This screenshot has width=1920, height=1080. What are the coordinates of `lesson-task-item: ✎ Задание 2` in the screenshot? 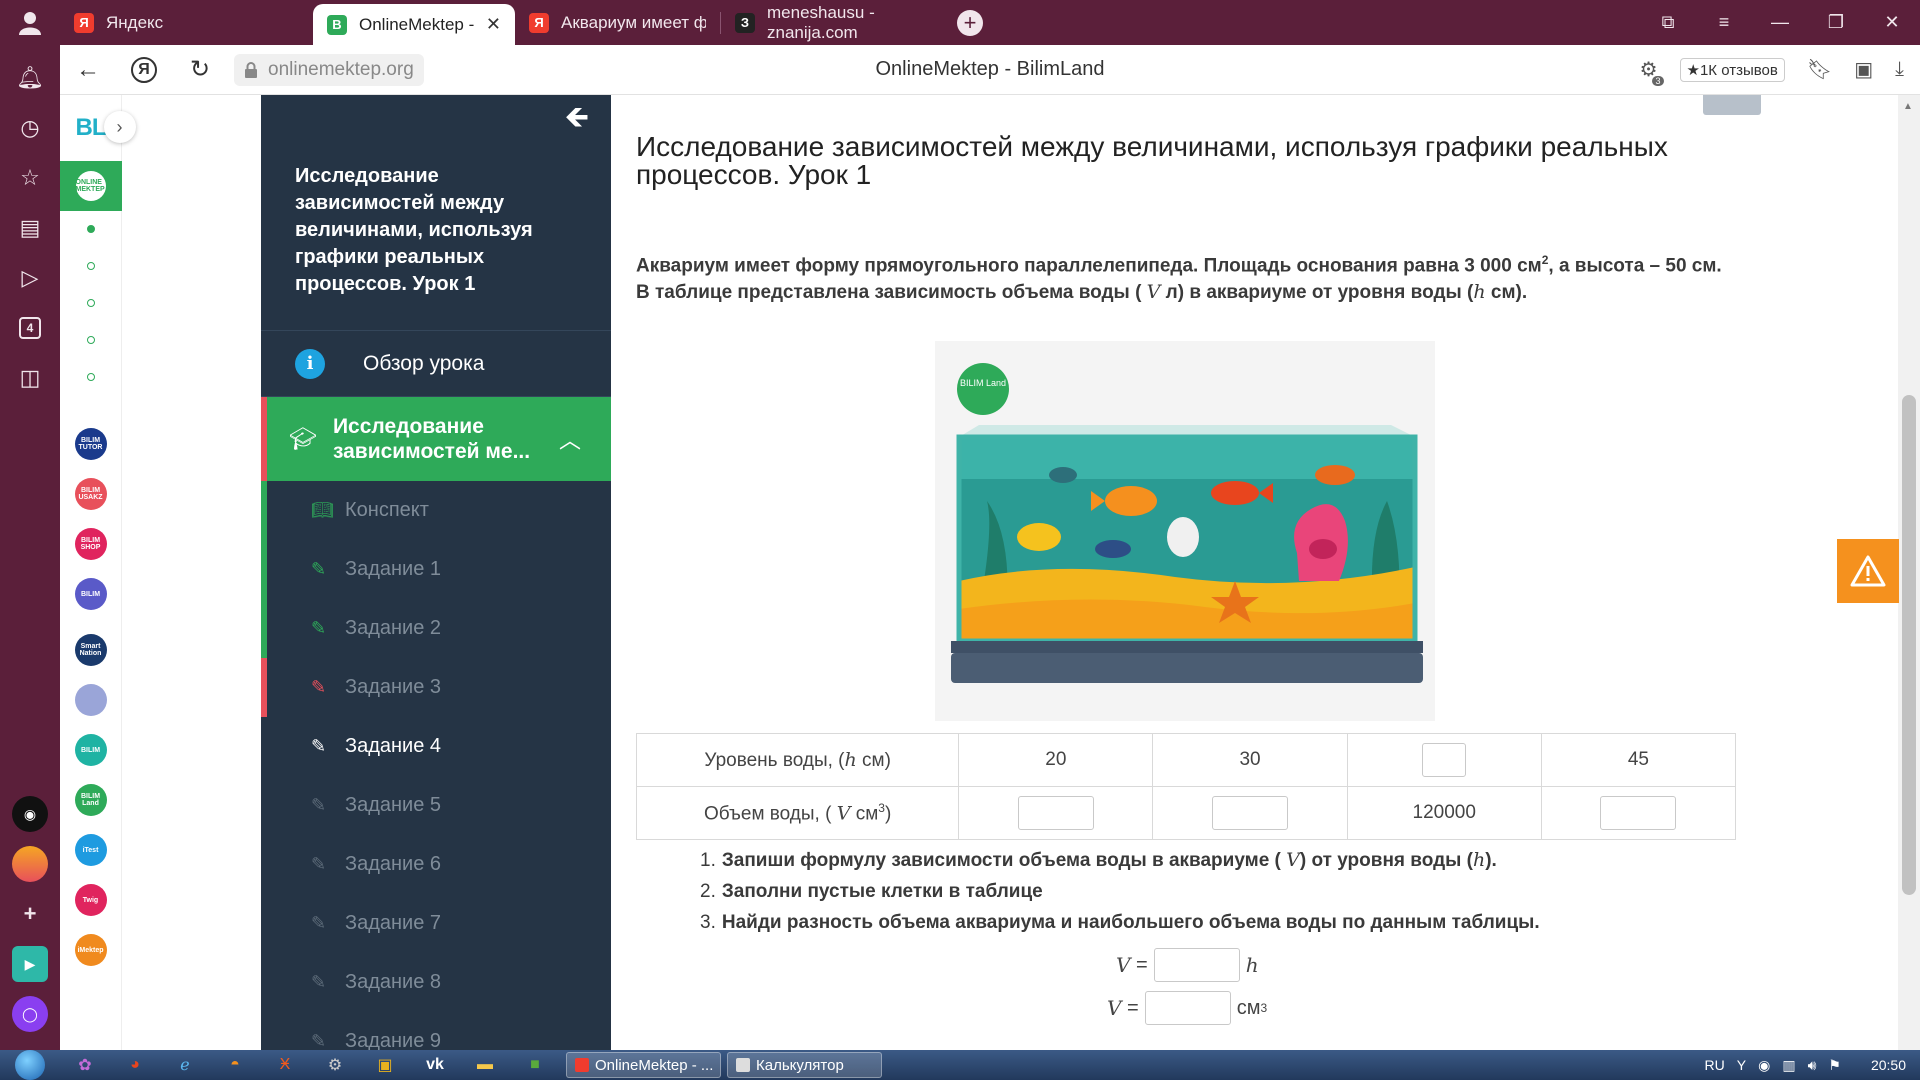 It's located at (436, 628).